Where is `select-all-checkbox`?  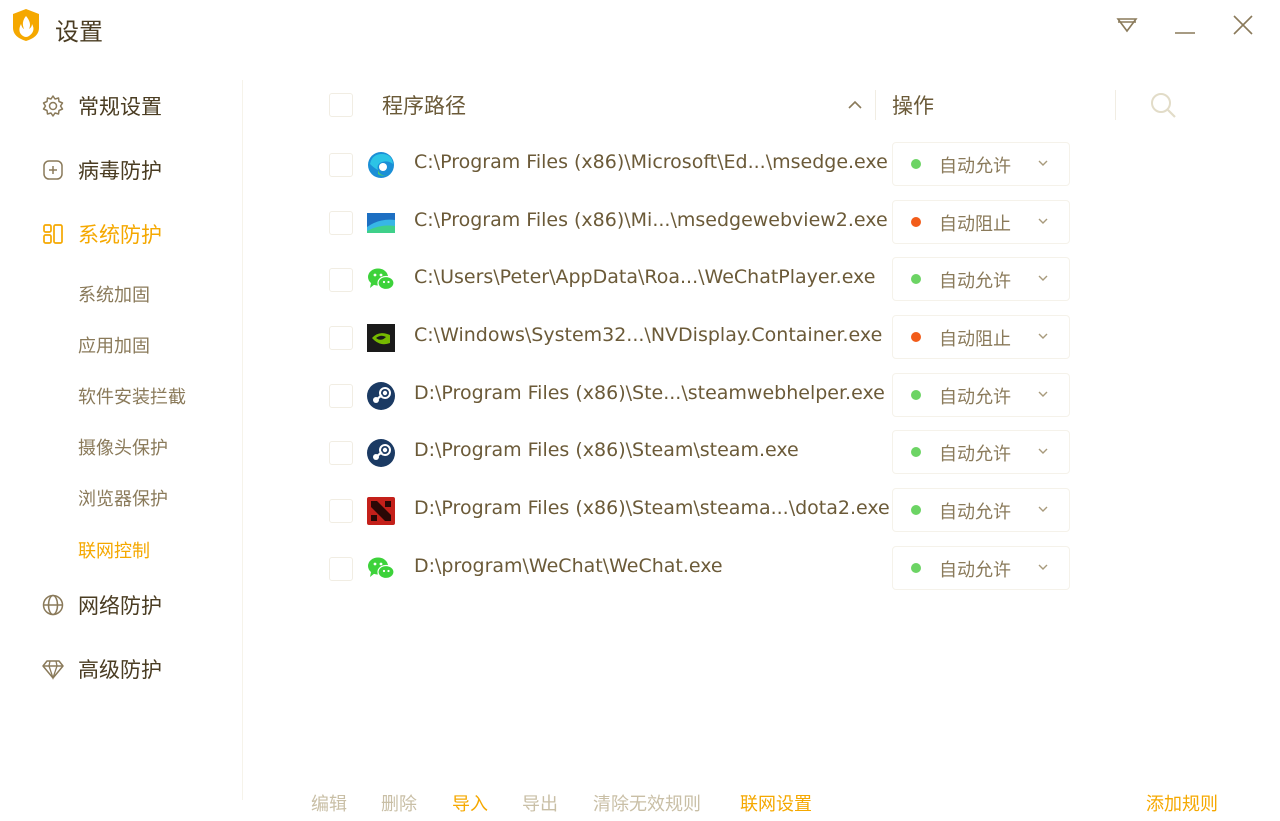 select-all-checkbox is located at coordinates (341, 105).